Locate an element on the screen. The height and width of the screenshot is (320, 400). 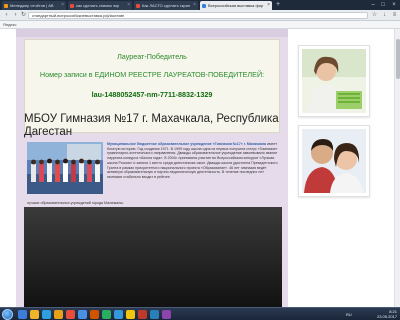
tab-label: Менеджер отчётов | АВ is located at coordinates (32, 5).